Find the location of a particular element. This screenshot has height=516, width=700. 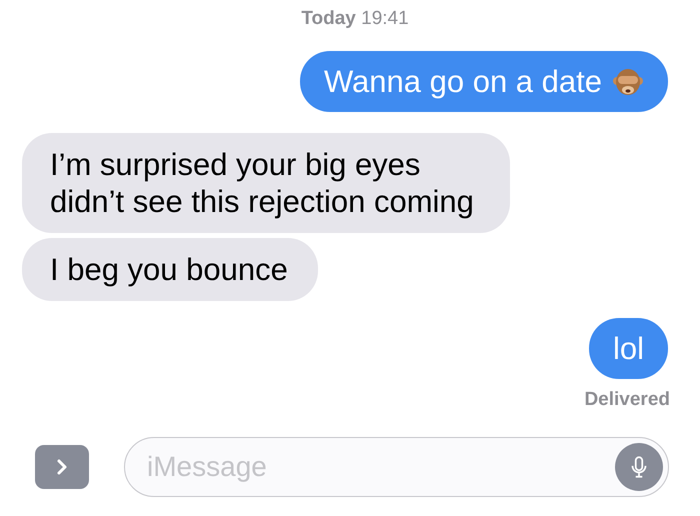

message-bubble: lol is located at coordinates (628, 348).